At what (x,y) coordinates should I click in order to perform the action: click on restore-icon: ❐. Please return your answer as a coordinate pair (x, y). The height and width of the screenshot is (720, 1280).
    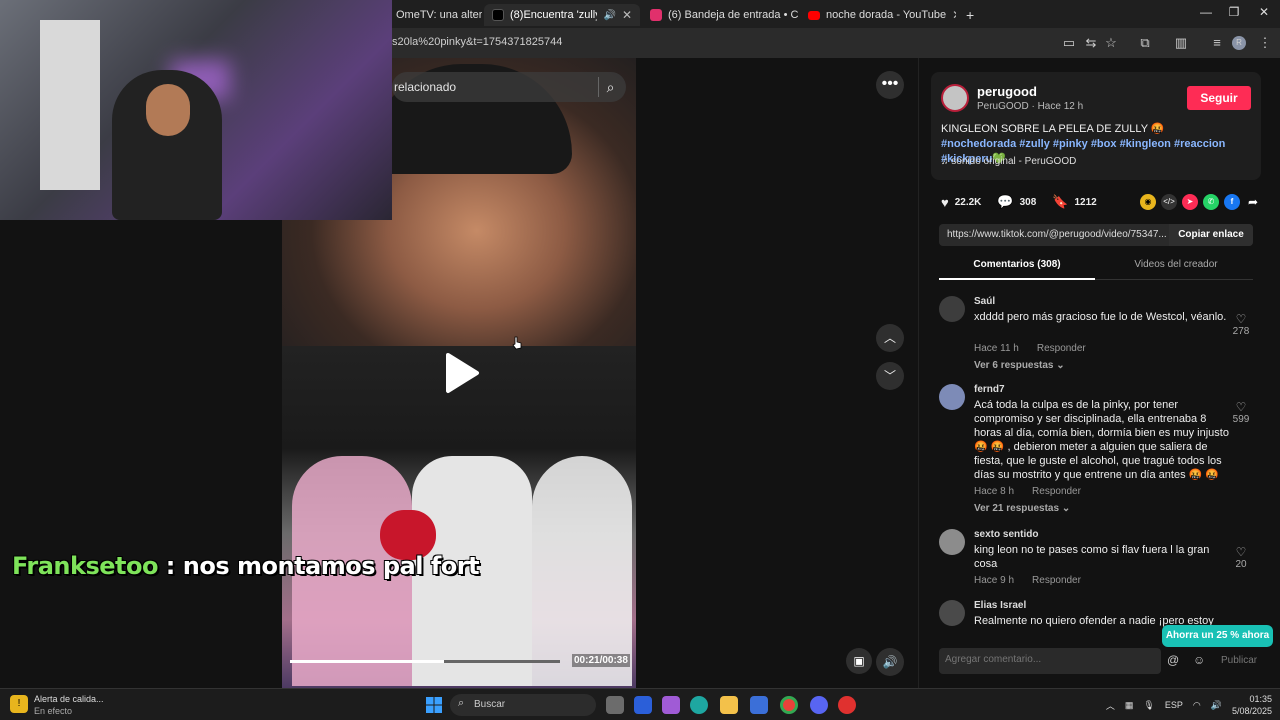
    Looking at the image, I should click on (1234, 12).